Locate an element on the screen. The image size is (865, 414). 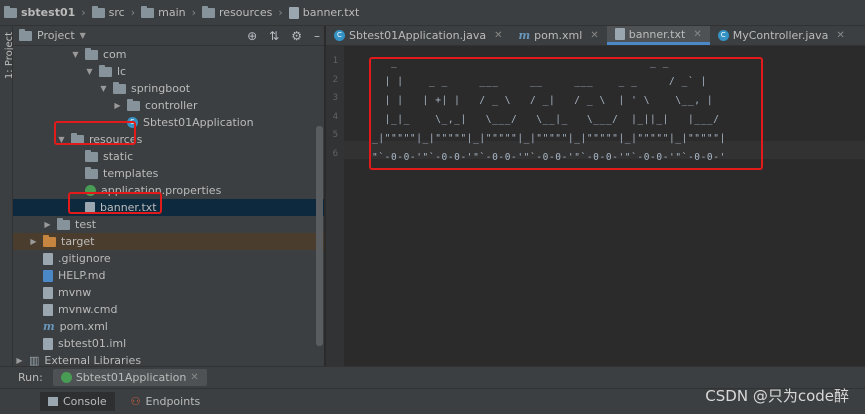
run-config-label: Sbtest01Application is located at coordinates (131, 377).